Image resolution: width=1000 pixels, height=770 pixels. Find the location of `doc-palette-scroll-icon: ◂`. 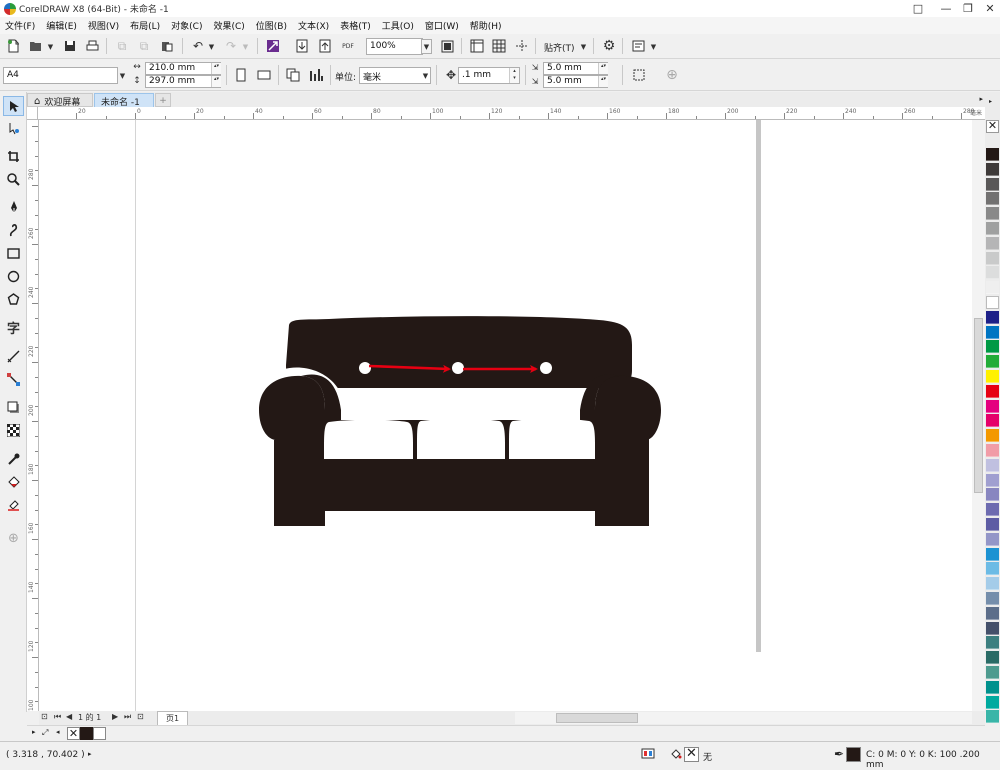

doc-palette-scroll-icon: ◂ is located at coordinates (58, 732).